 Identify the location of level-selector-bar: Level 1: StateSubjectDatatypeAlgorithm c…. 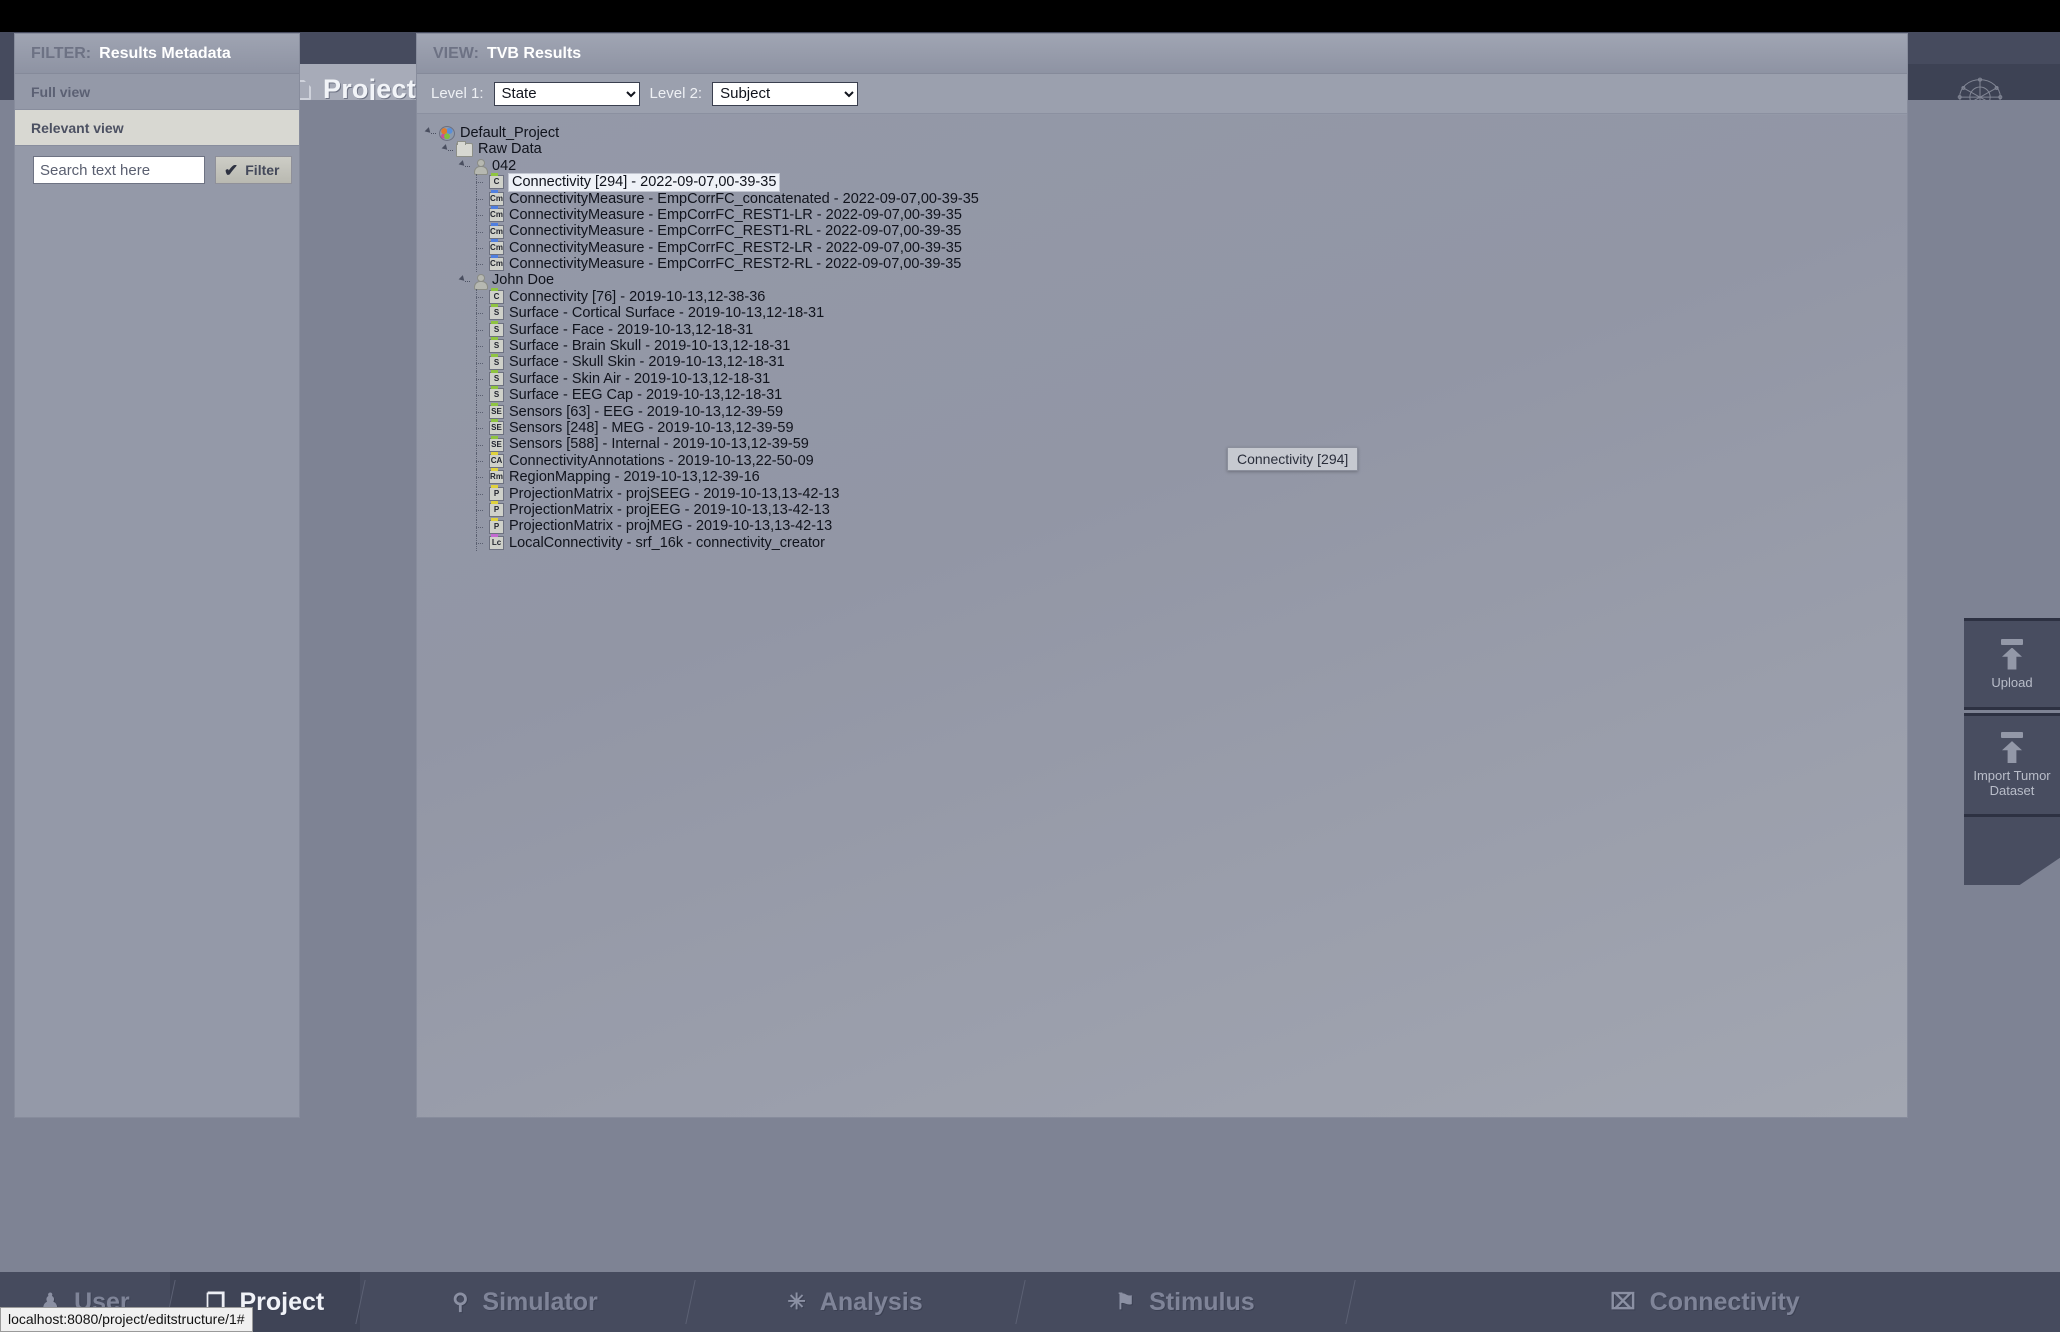
(1162, 94).